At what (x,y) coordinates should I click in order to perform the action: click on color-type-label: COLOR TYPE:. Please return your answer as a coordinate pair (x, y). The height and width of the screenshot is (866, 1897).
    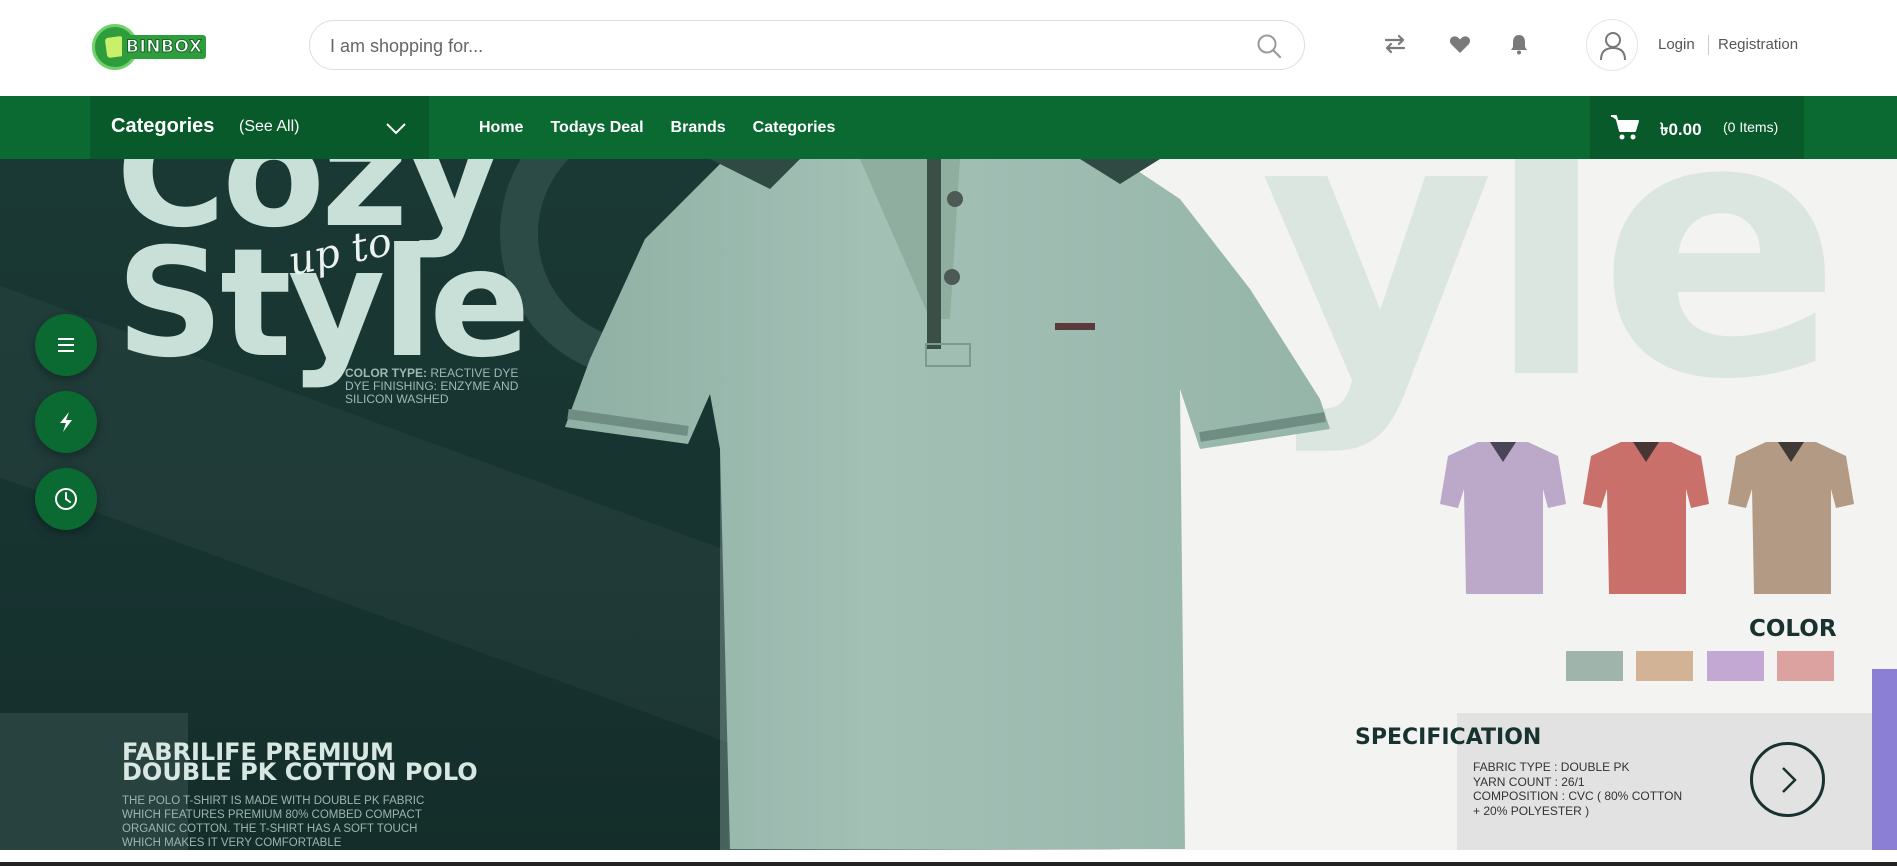
    Looking at the image, I should click on (386, 373).